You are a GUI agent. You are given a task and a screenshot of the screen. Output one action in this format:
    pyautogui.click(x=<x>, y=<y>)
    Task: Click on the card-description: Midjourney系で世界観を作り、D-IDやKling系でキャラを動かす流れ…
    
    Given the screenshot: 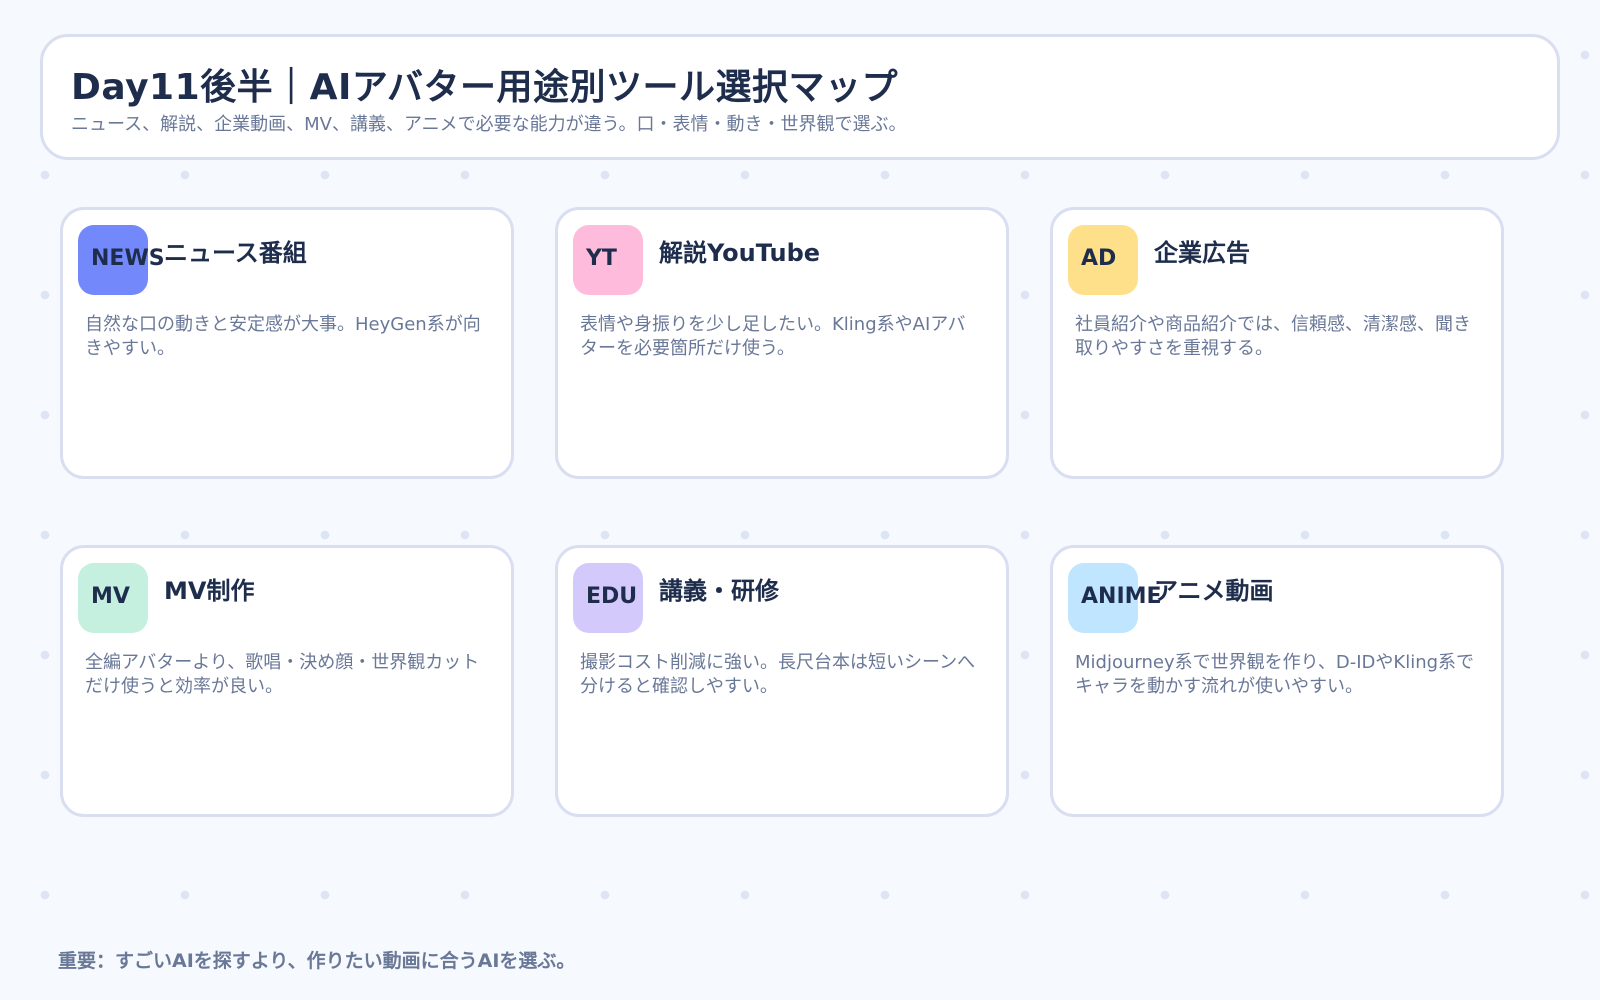 What is the action you would take?
    pyautogui.click(x=1275, y=674)
    